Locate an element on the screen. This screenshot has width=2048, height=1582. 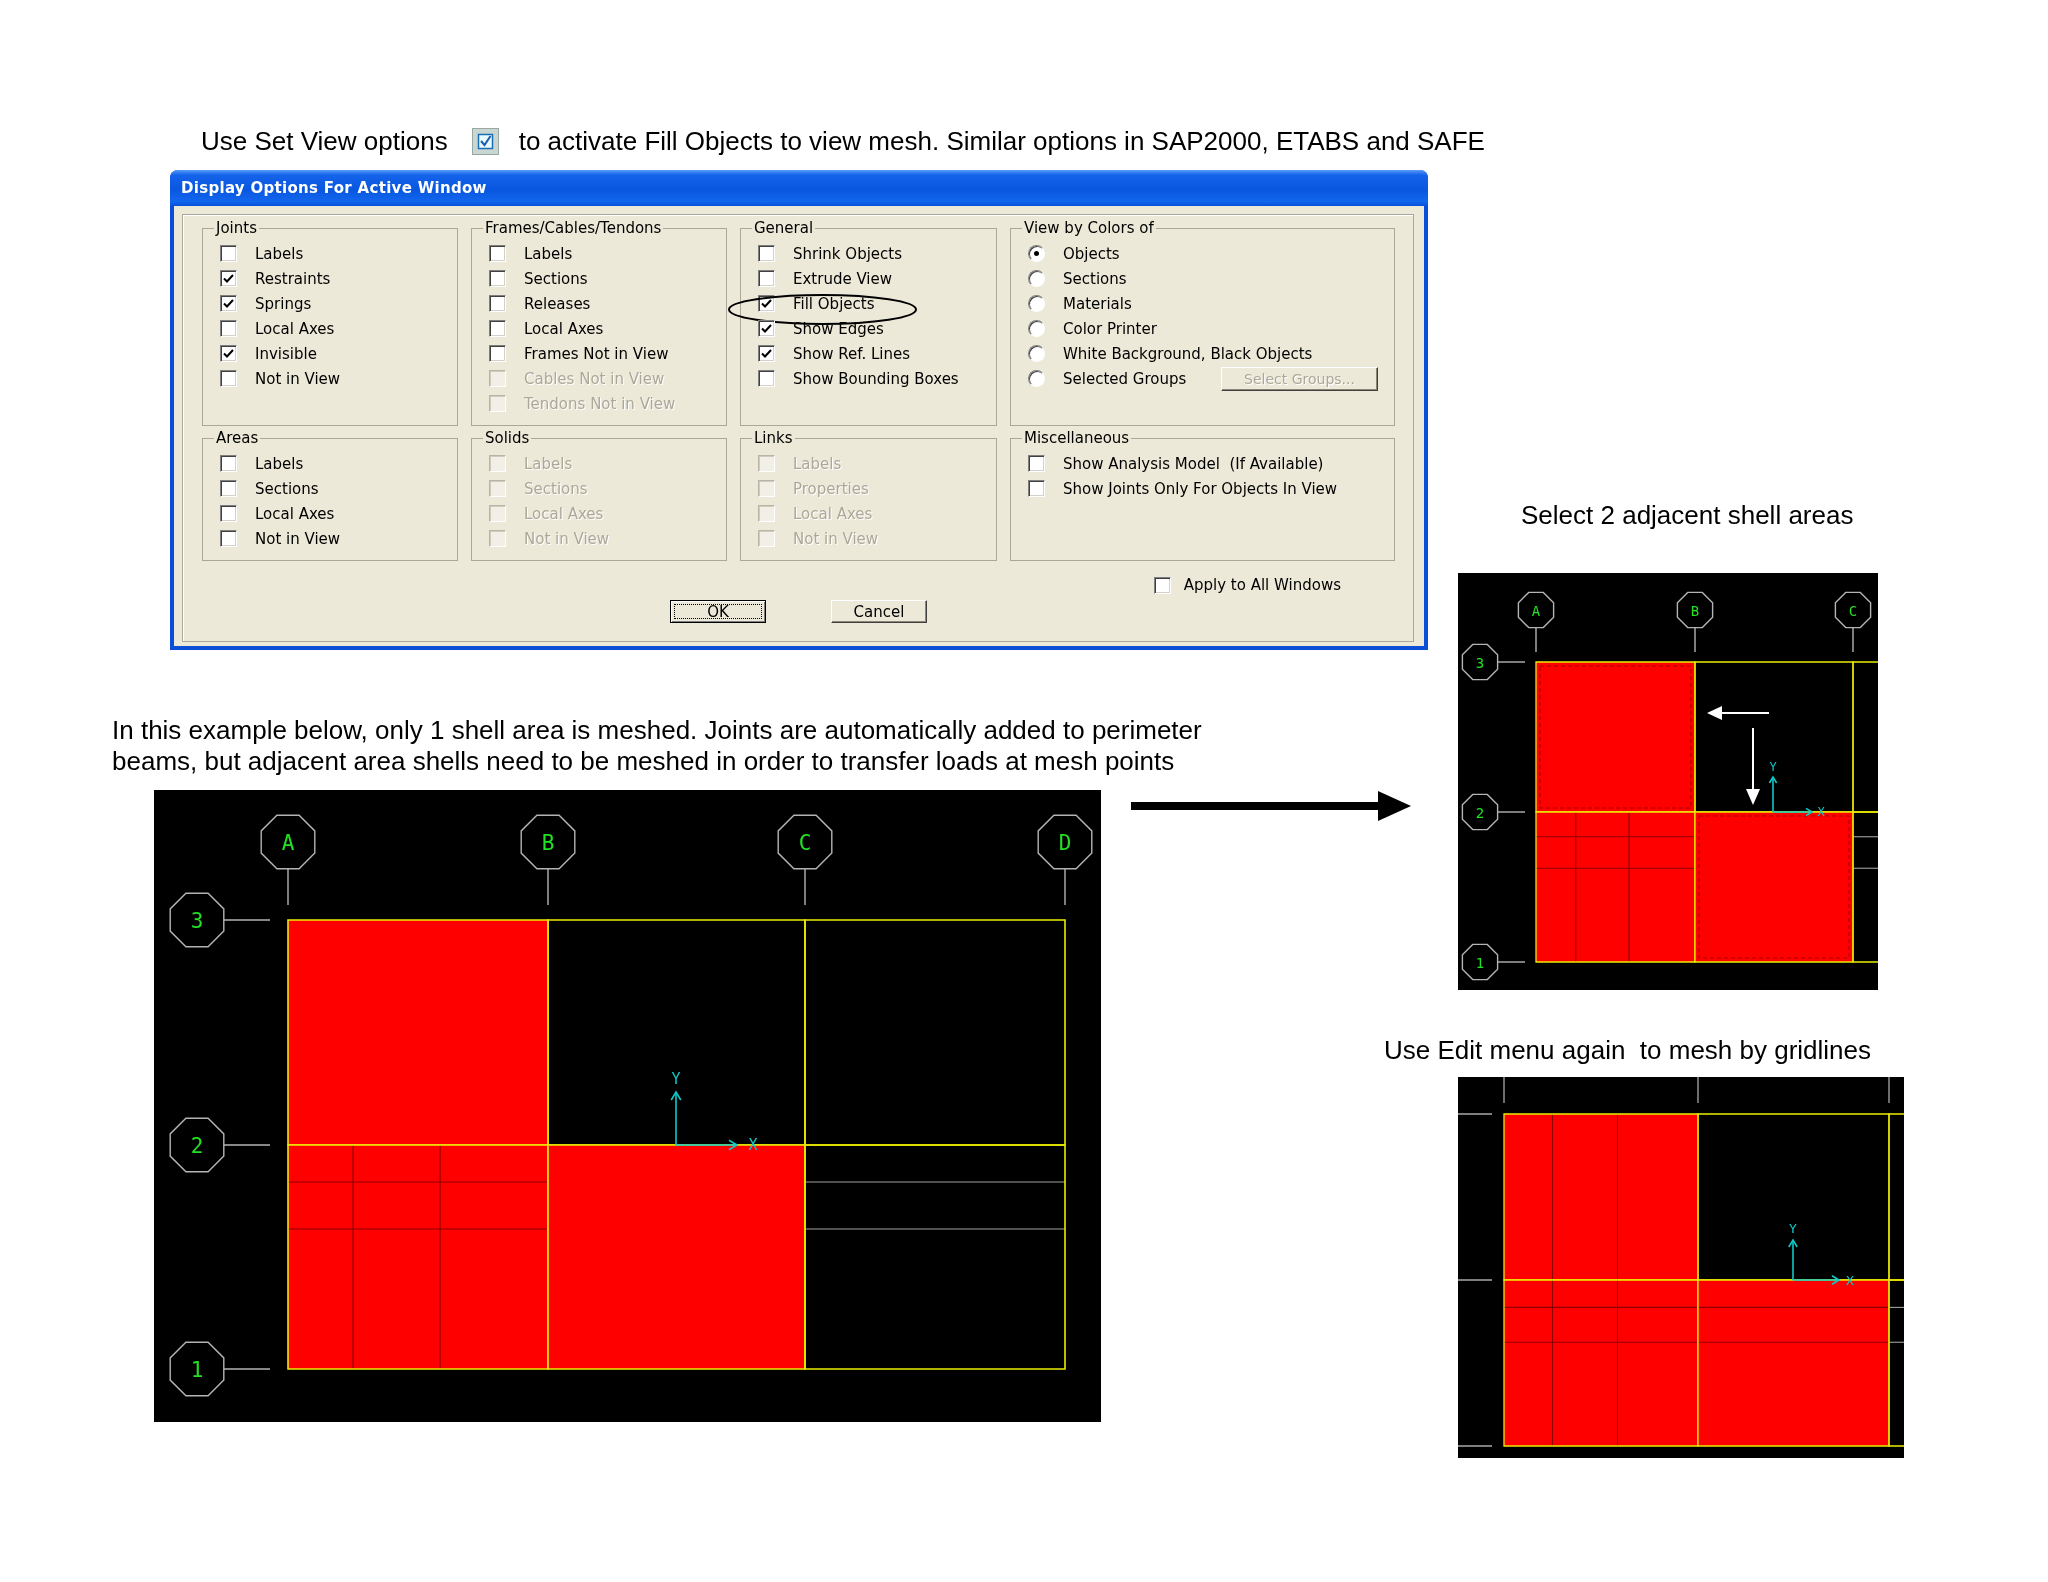
instruction-text: Use Set View options is located at coordinates (324, 141).